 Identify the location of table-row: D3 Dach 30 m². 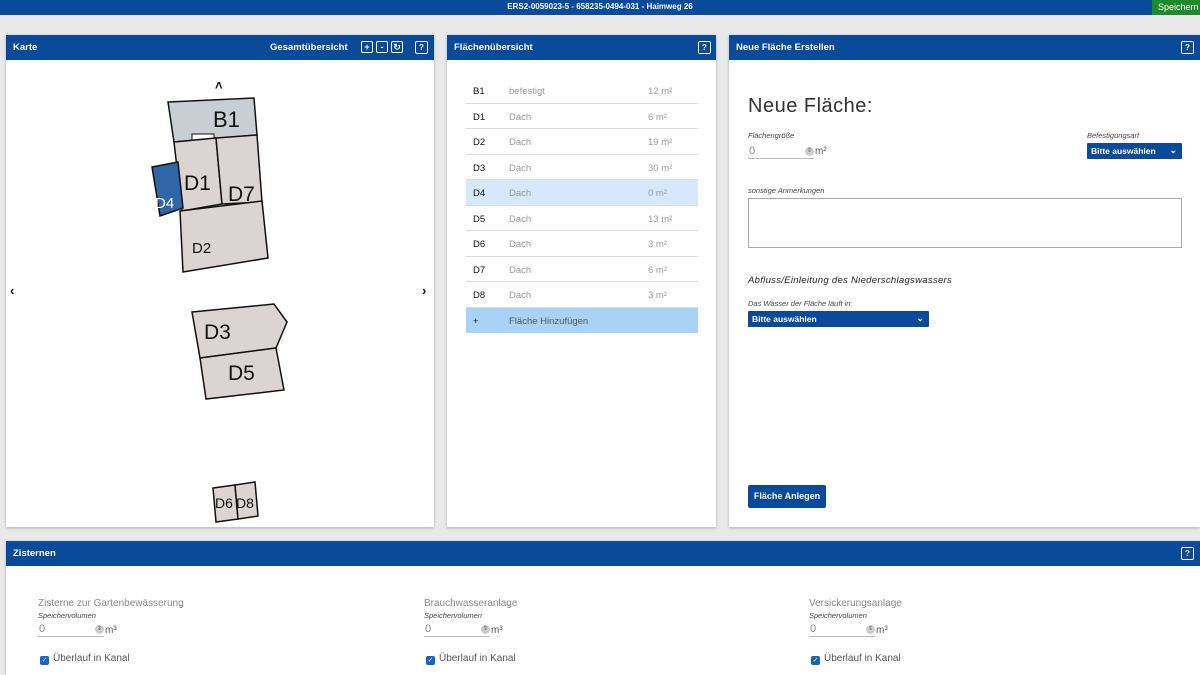
(582, 167).